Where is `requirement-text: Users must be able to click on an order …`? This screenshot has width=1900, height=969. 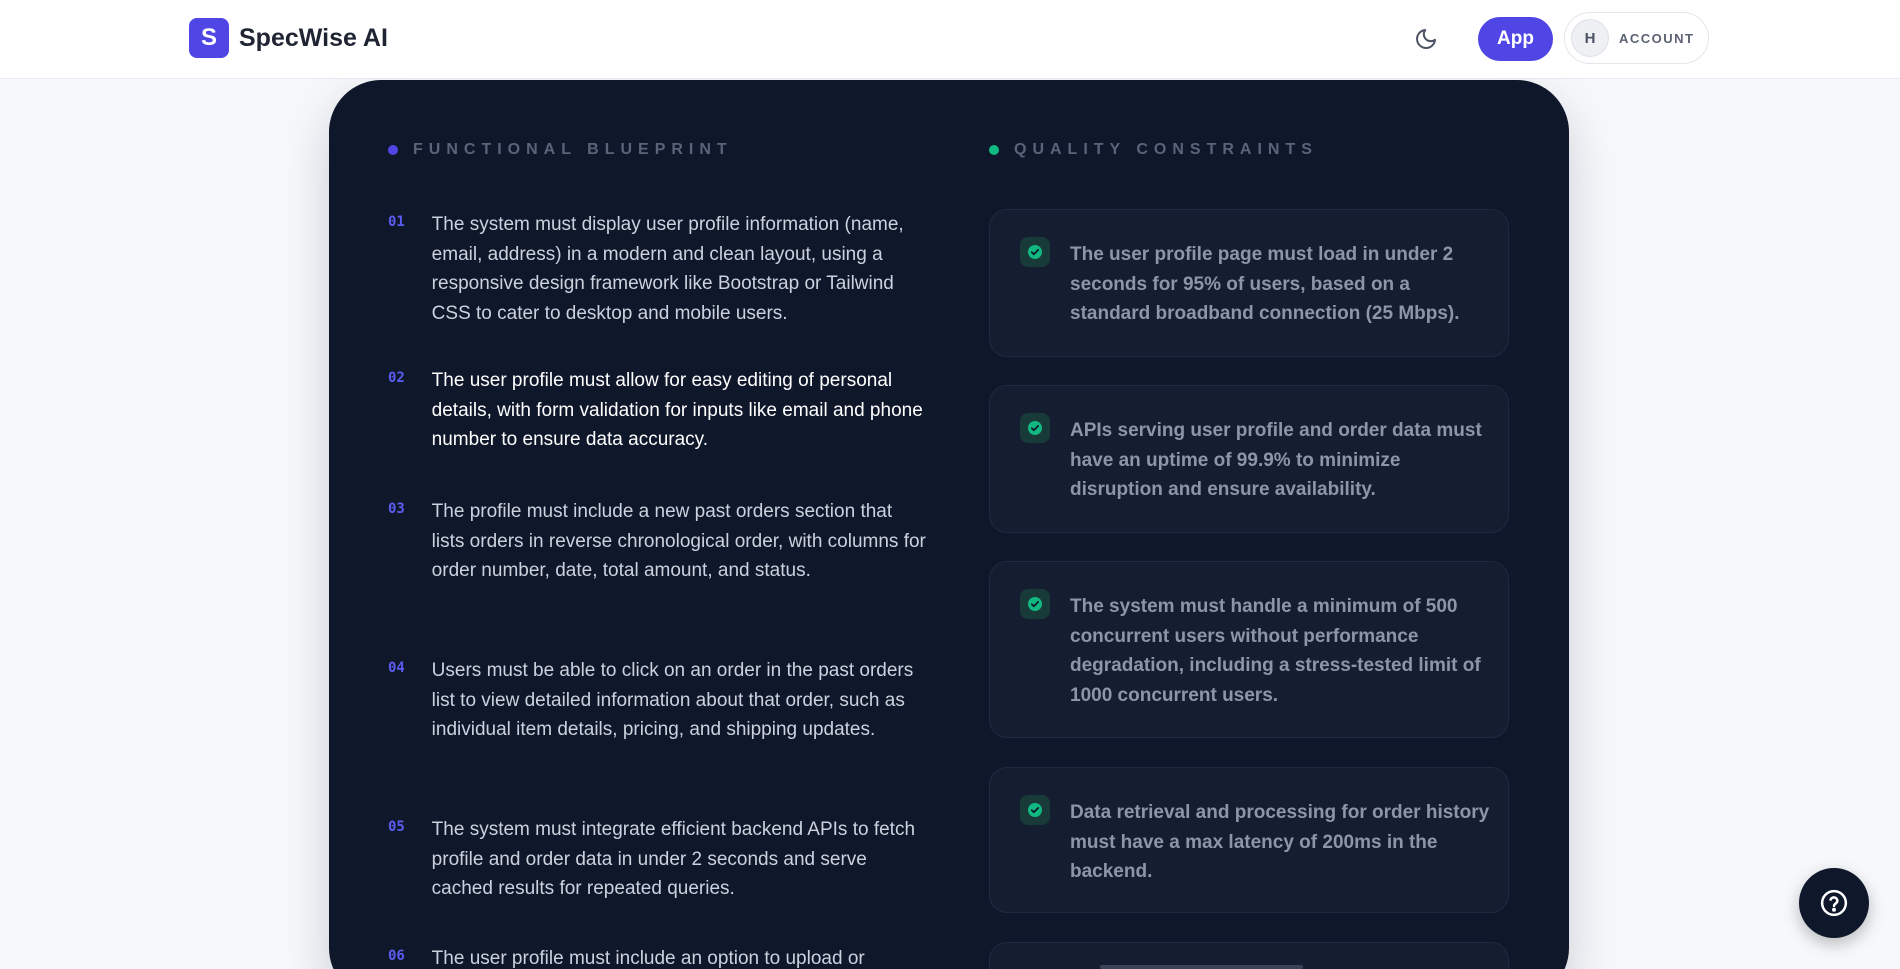
requirement-text: Users must be able to click on an order … is located at coordinates (672, 700).